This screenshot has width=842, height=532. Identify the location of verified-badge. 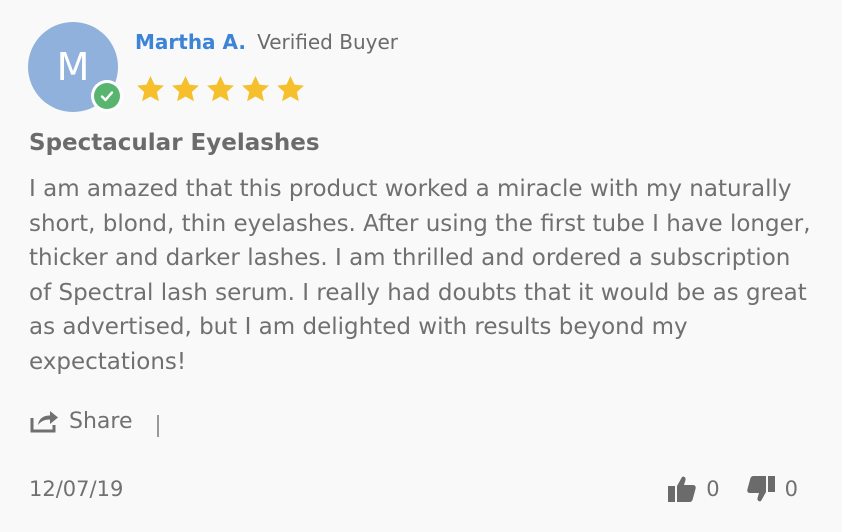
(107, 96).